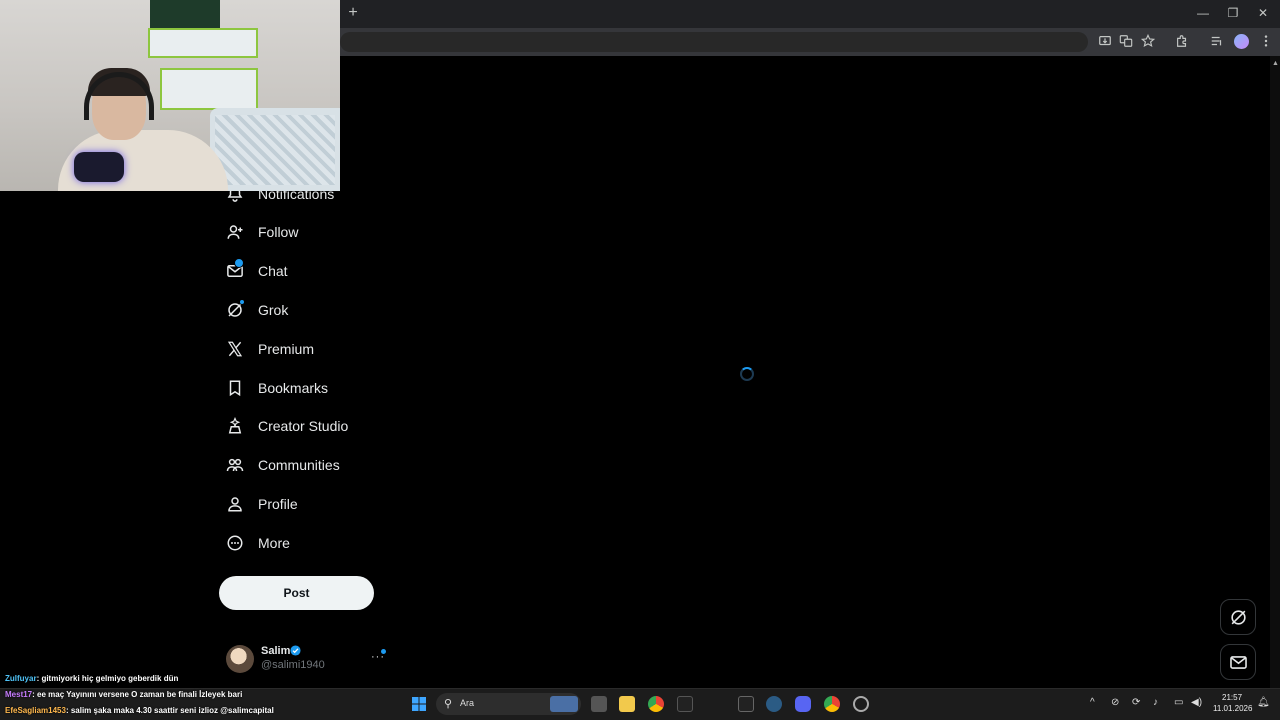 This screenshot has height=720, width=1280. I want to click on chat-username: Mest17, so click(19, 694).